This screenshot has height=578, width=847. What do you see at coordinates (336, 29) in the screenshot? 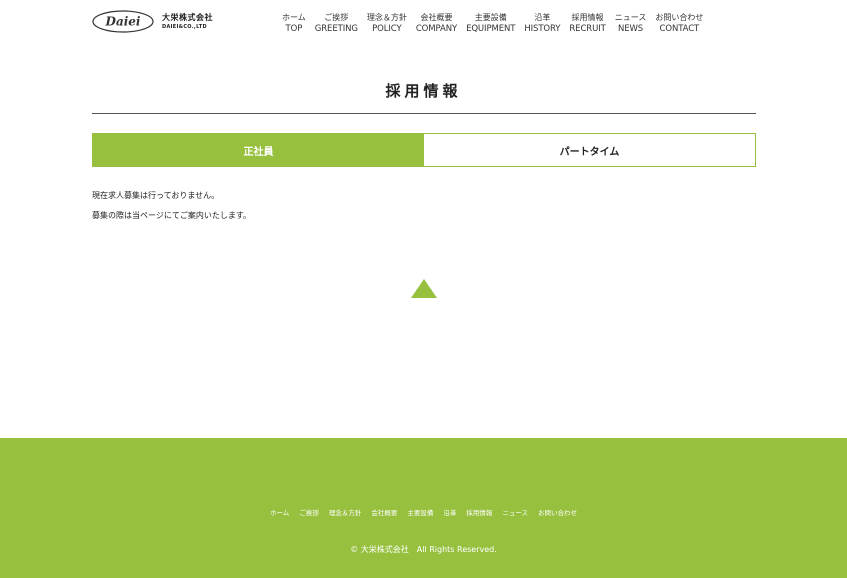
I see `nav-label-en: GREETING` at bounding box center [336, 29].